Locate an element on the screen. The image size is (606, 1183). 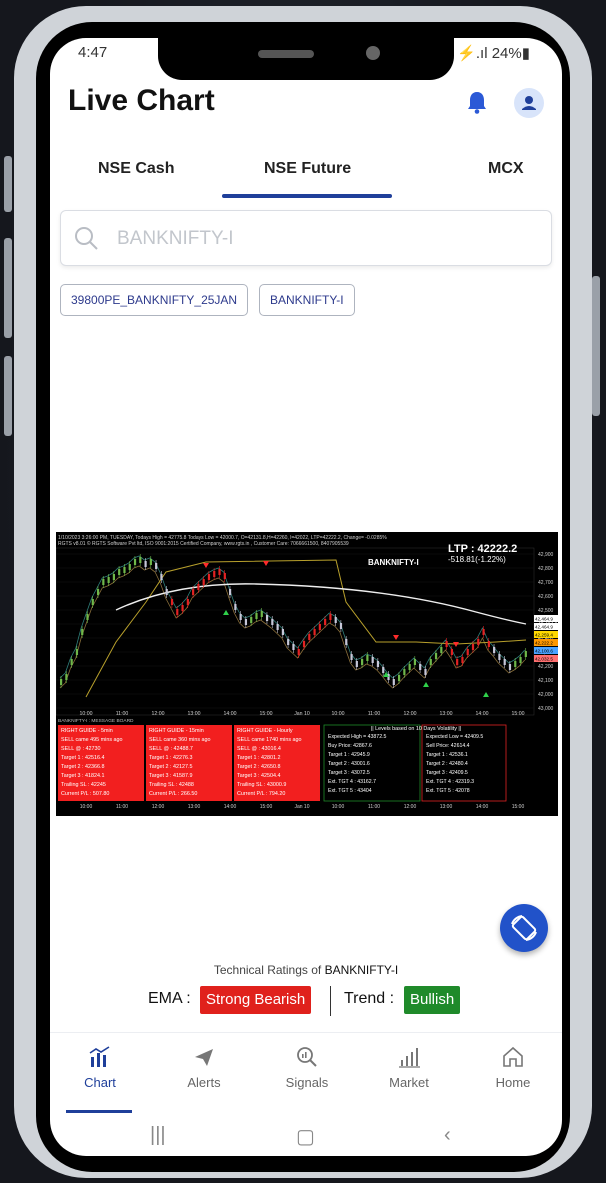
market-tabs: NSE Cash NSE Future MCX is located at coordinates (306, 173).